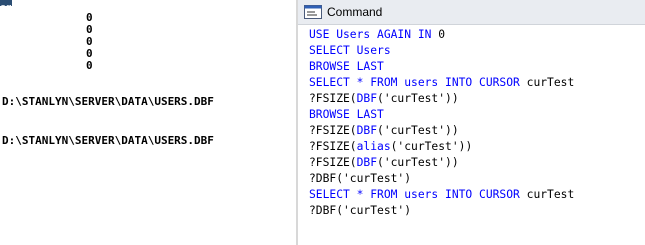  I want to click on text-token: 0, so click(442, 34).